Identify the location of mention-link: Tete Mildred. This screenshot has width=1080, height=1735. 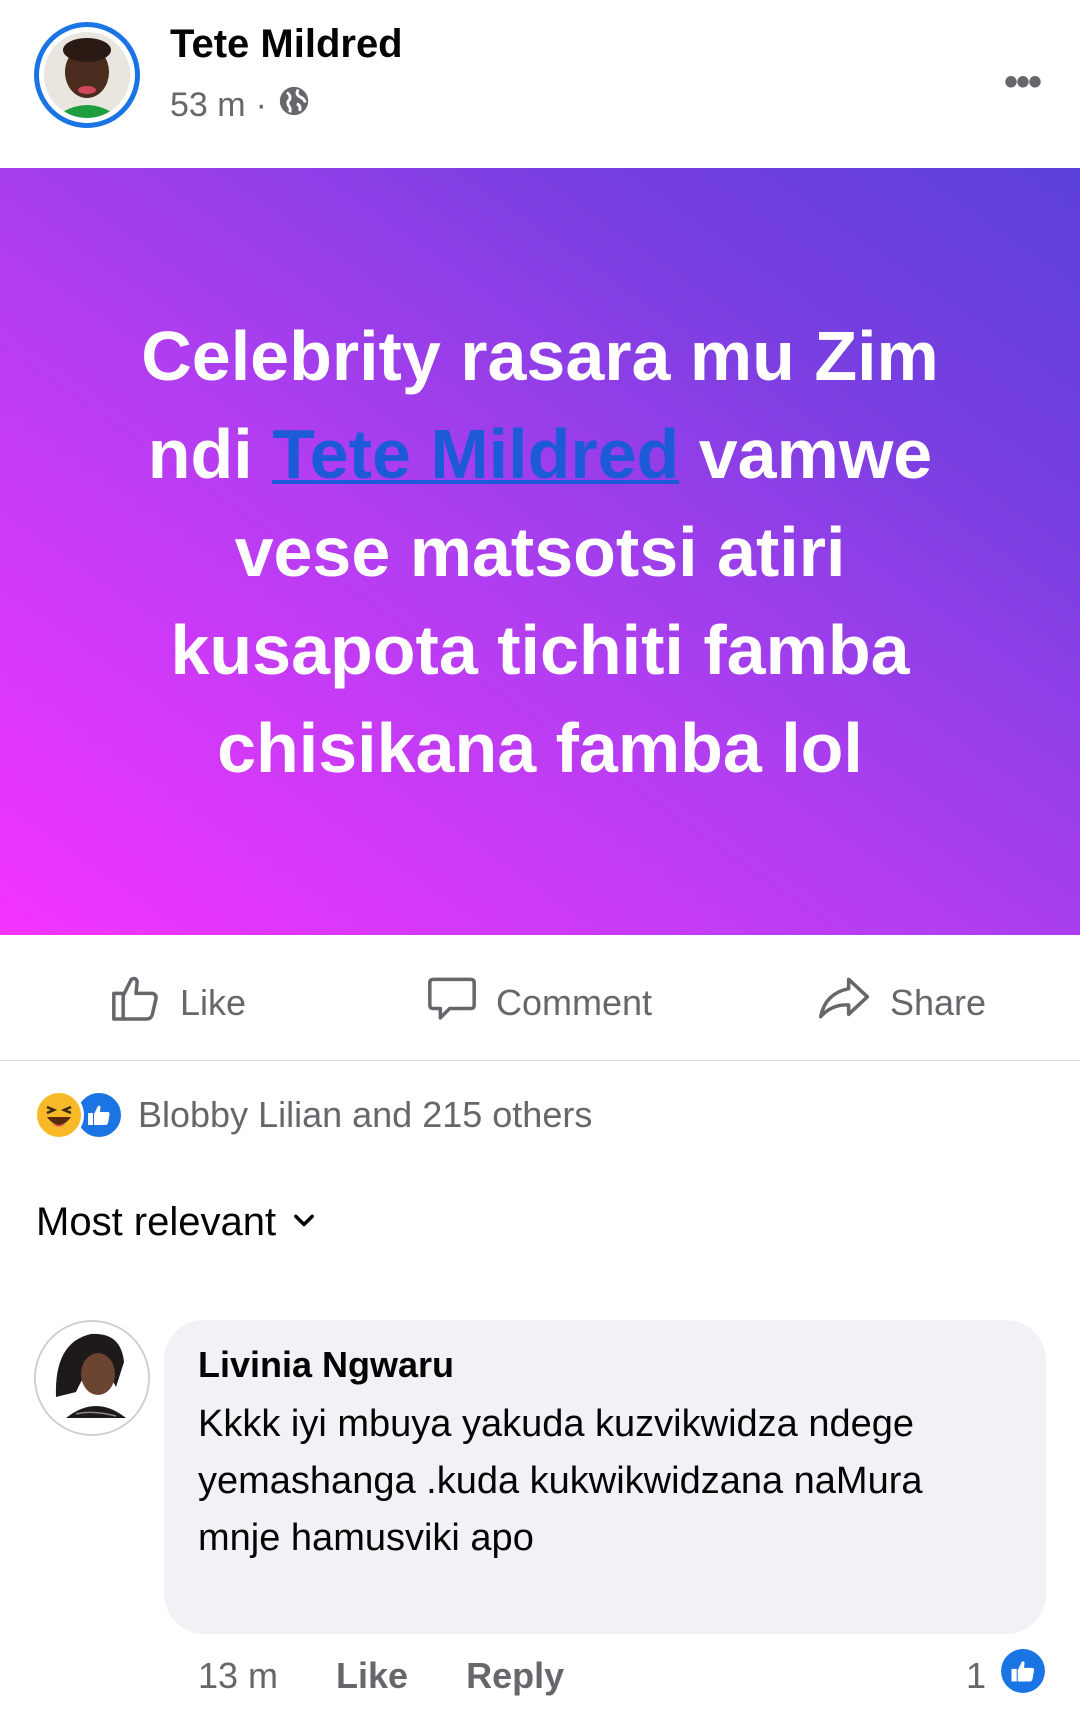
(475, 454).